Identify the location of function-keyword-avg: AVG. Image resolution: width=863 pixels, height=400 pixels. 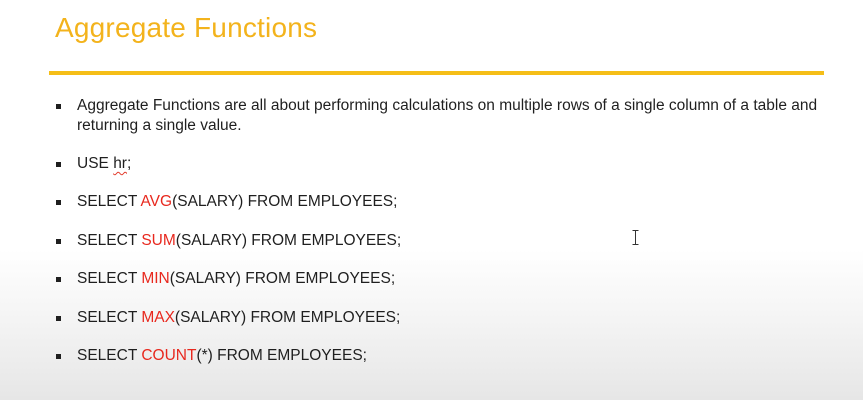
(156, 201).